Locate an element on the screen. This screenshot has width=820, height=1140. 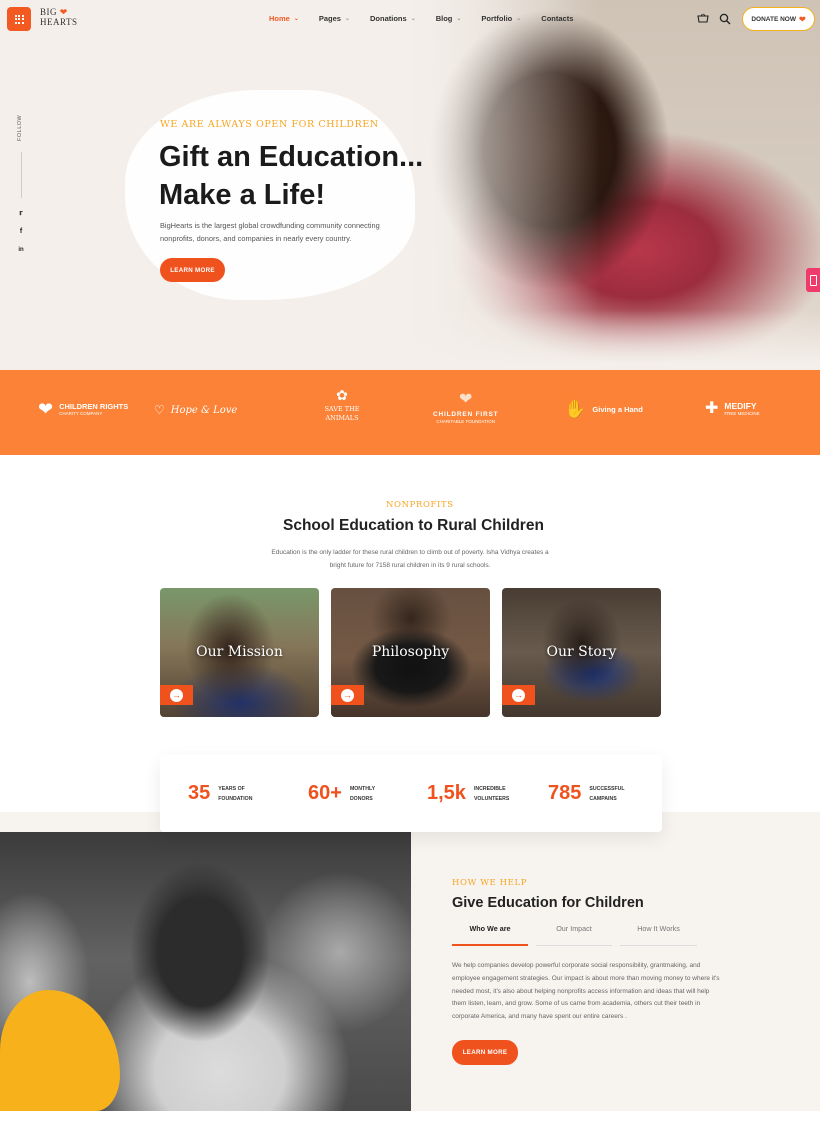
nav-item-home: Home ⌄ is located at coordinates (284, 18).